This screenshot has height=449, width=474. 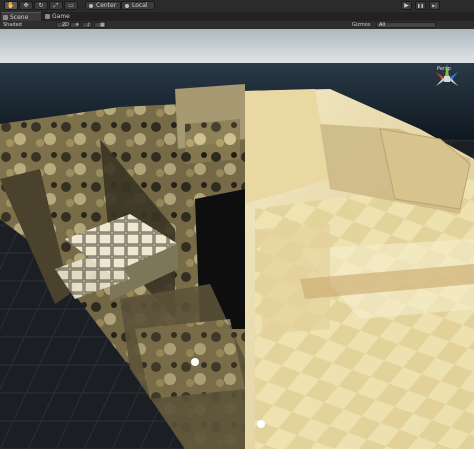 I want to click on tab-scene-label: Scene, so click(x=19, y=17).